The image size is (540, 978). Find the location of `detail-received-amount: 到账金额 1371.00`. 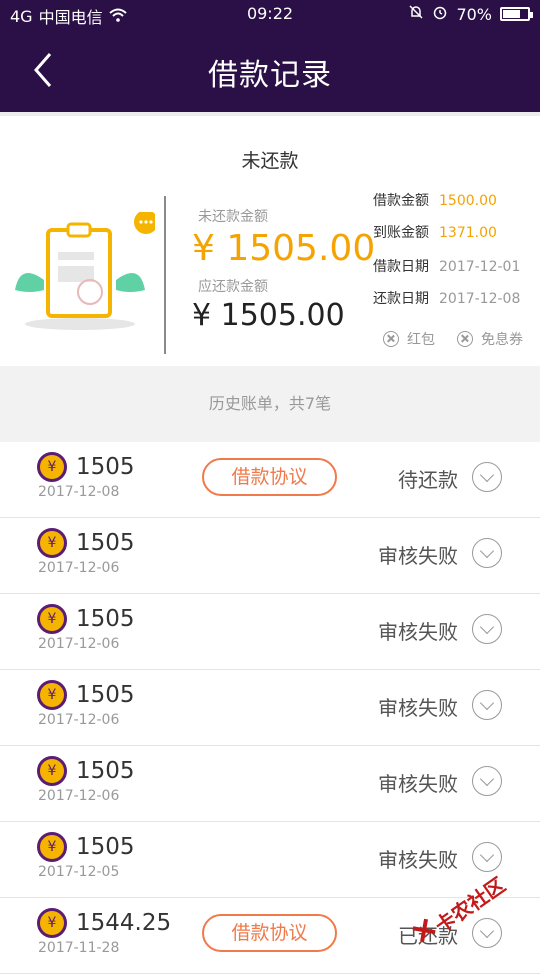

detail-received-amount: 到账金额 1371.00 is located at coordinates (435, 232).